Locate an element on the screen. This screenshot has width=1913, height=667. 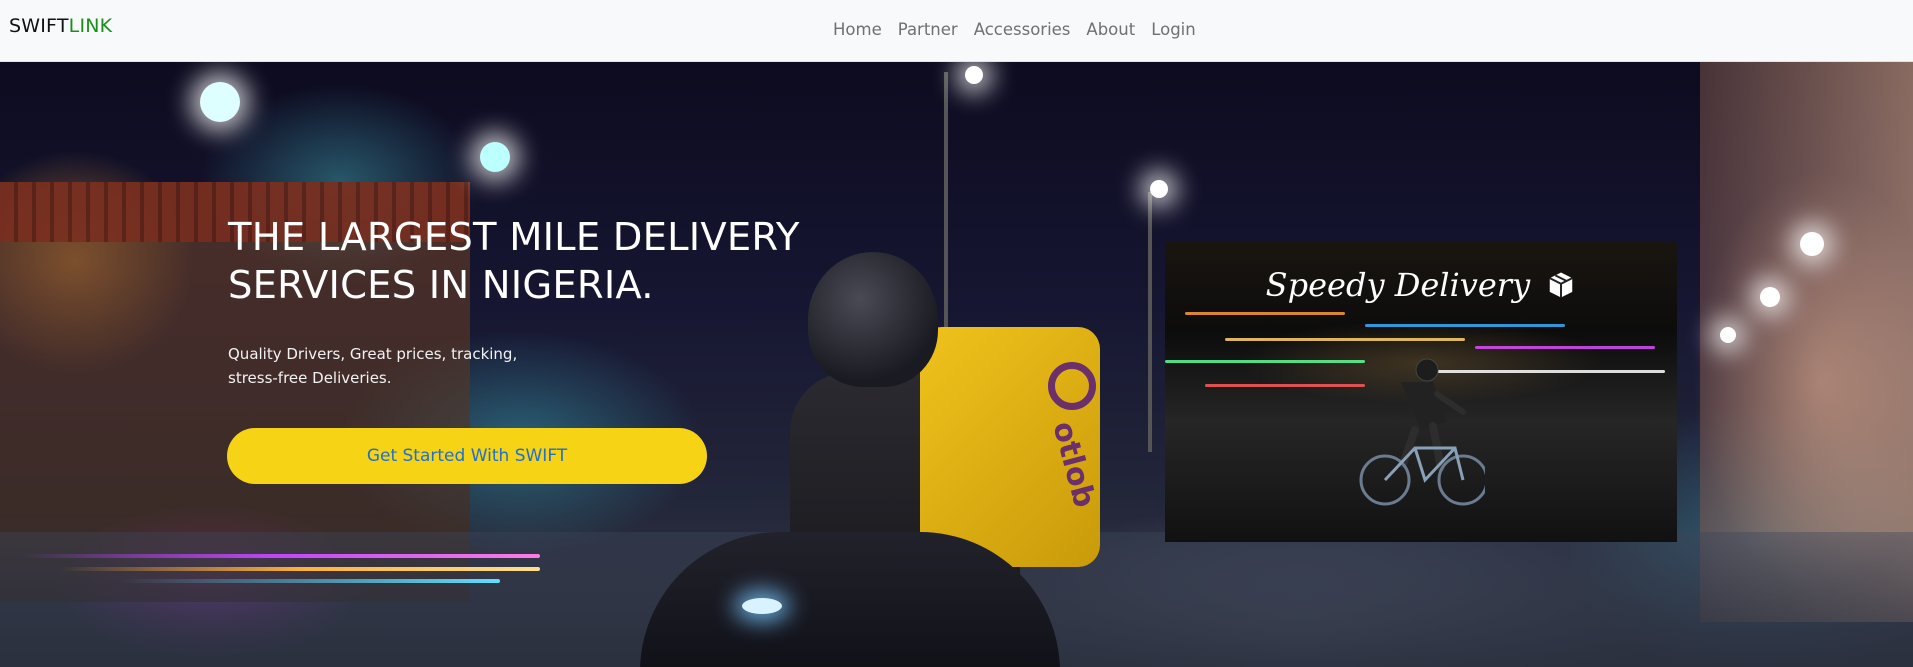
nav-accessories-link: Accessories is located at coordinates (1022, 29).